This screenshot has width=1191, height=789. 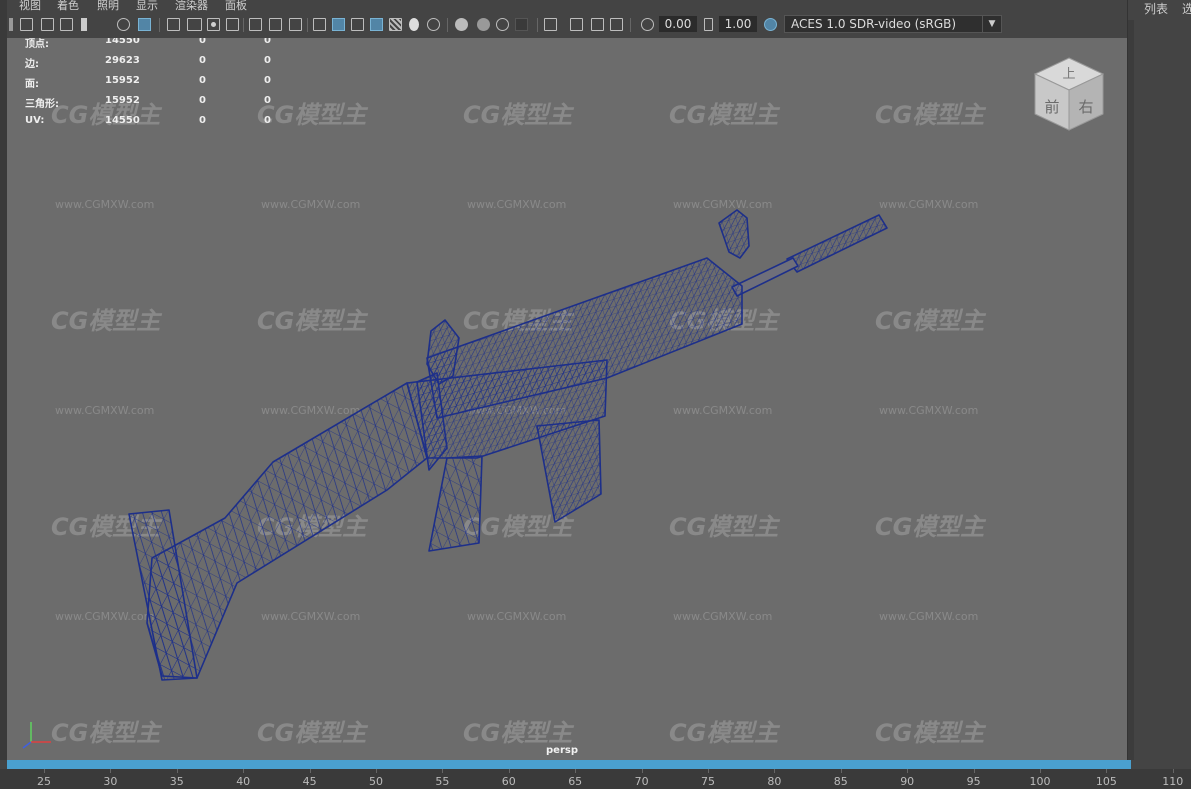 I want to click on colorspace-select: ACES 1.0 SDR-video (sRGB) ▼, so click(x=893, y=24).